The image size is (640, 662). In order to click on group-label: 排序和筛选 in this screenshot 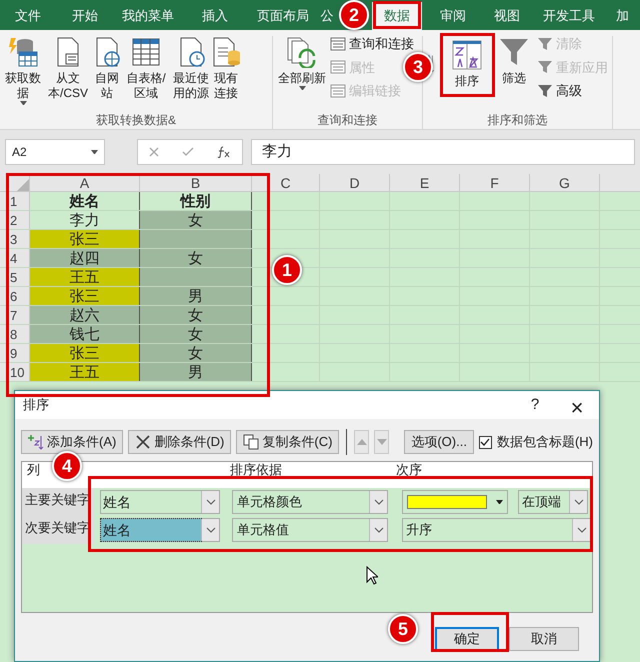, I will do `click(517, 120)`.